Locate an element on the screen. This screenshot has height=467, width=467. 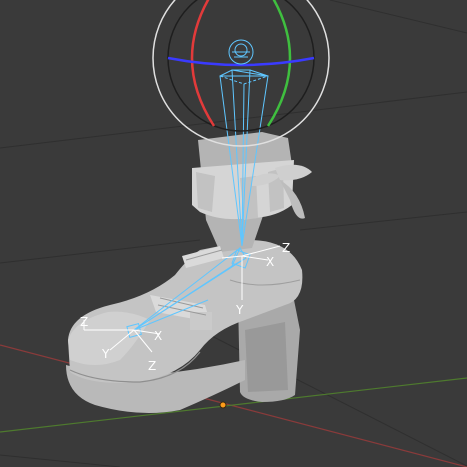
toe-z-label: Z is located at coordinates (152, 366).